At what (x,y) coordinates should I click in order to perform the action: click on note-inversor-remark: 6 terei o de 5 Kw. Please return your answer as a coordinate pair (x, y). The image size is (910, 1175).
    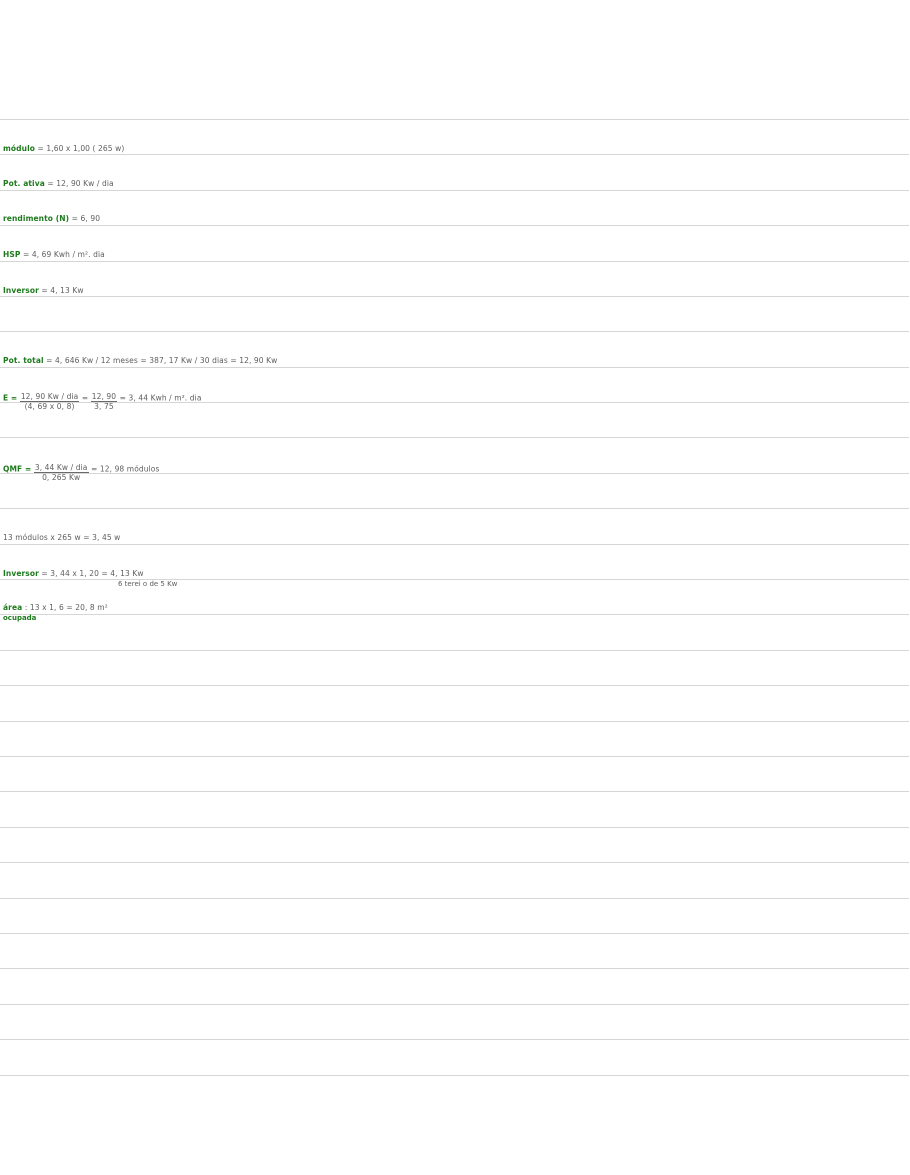
    Looking at the image, I should click on (147, 584).